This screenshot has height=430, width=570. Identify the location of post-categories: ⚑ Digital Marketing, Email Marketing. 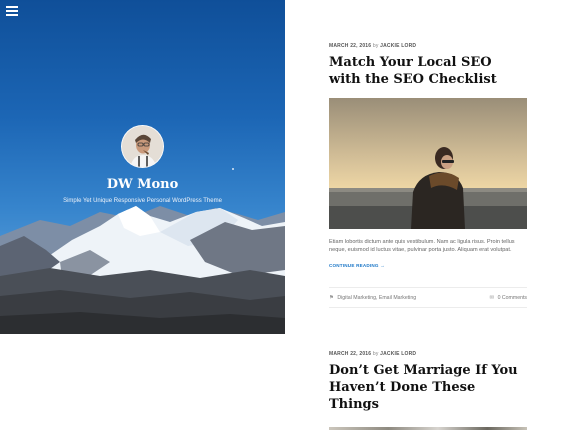
(372, 298).